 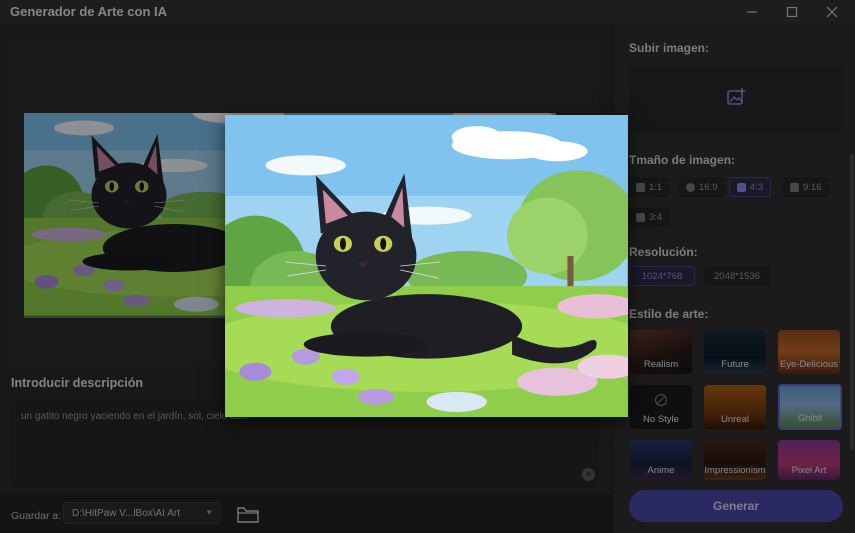 What do you see at coordinates (649, 217) in the screenshot?
I see `size-option-3-4: 3:4` at bounding box center [649, 217].